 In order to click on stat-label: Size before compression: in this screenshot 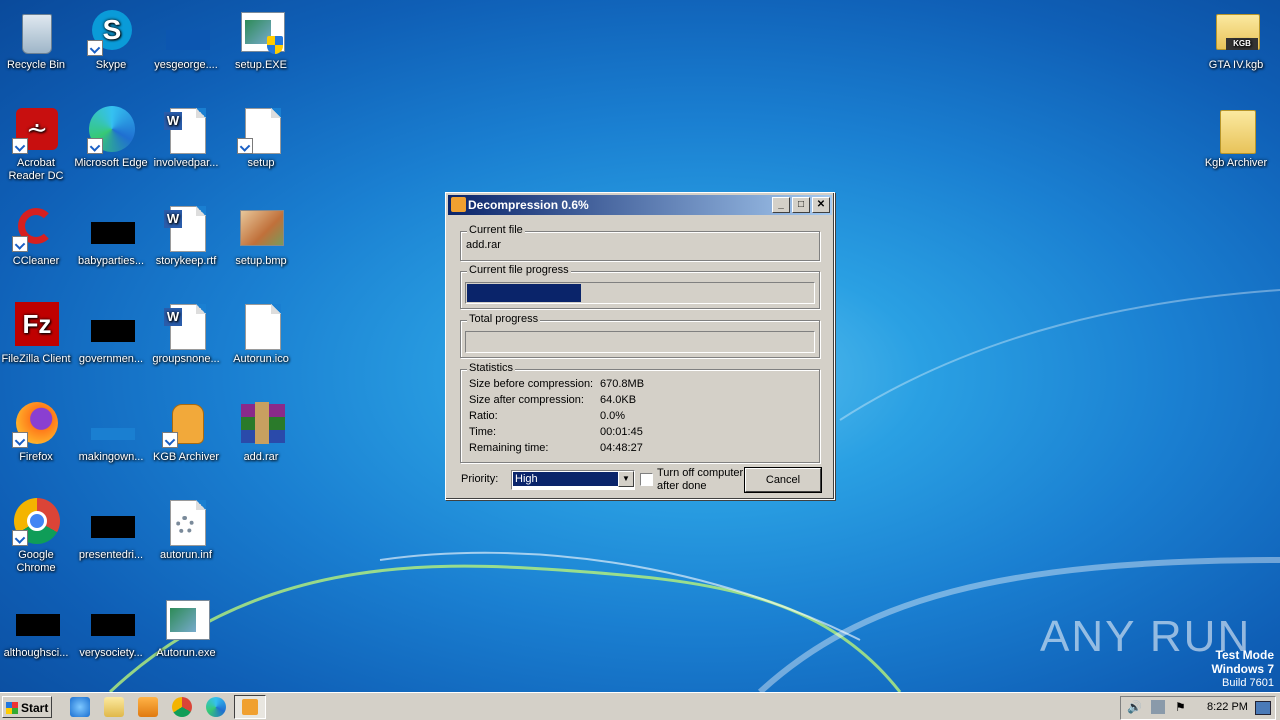, I will do `click(531, 384)`.